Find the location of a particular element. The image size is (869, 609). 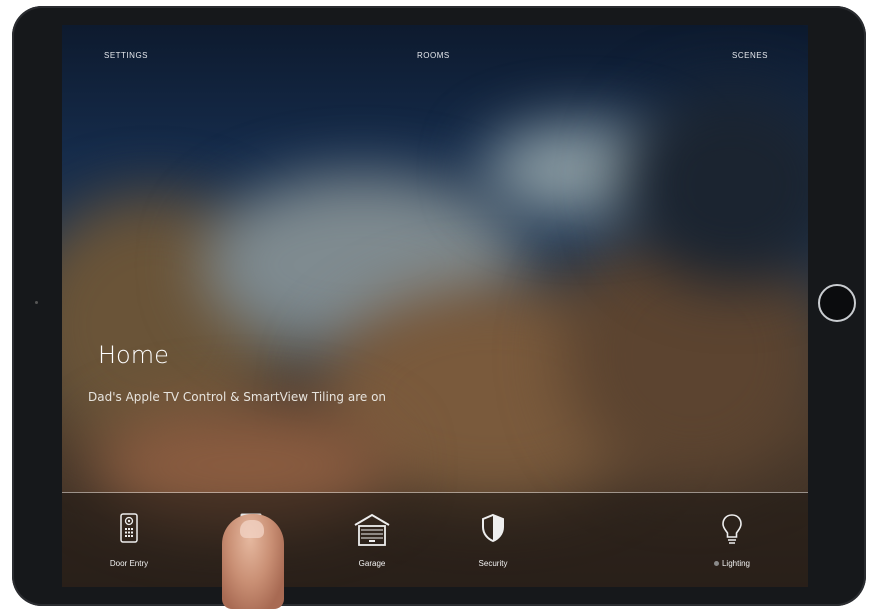

tab-label: Lighting is located at coordinates (736, 563).